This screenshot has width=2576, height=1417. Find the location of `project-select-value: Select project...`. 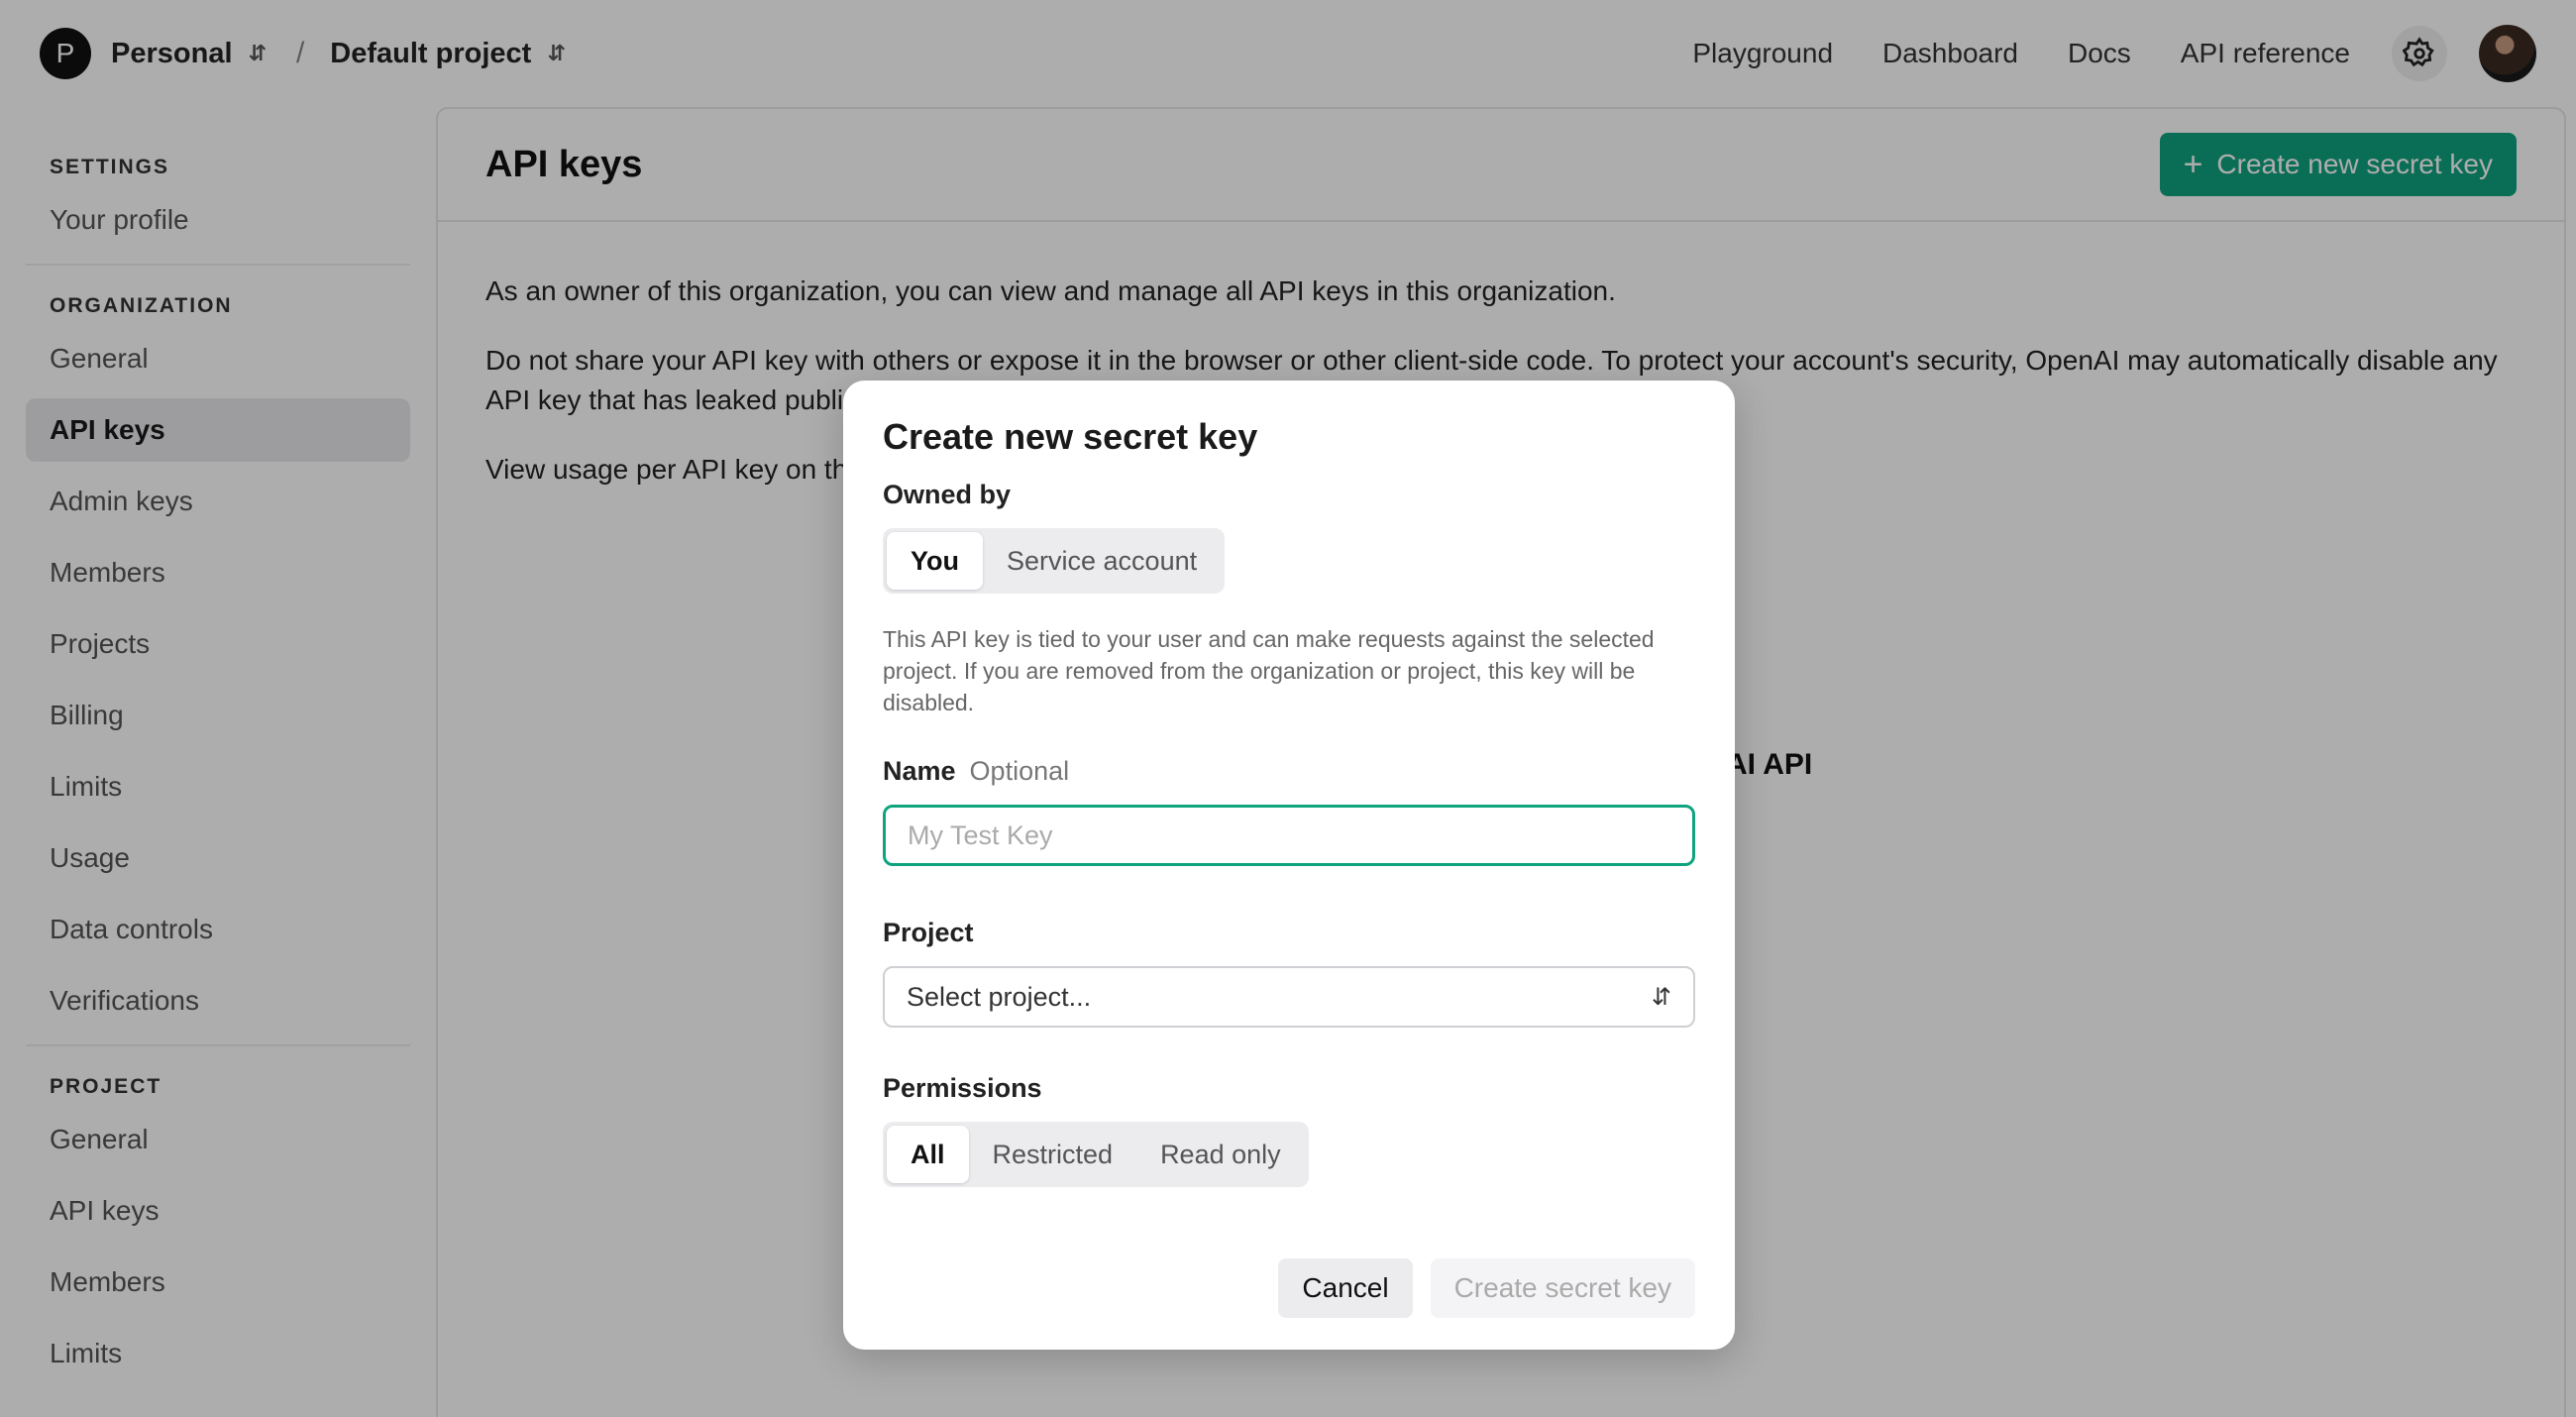

project-select-value: Select project... is located at coordinates (999, 996).